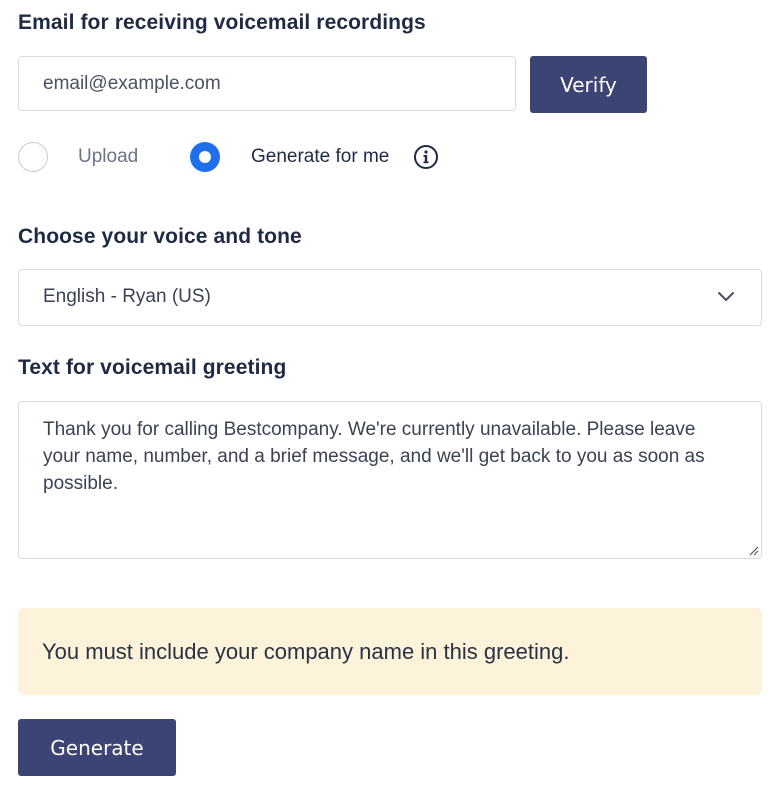 This screenshot has height=788, width=777. I want to click on upload-radio-label: Upload, so click(108, 157).